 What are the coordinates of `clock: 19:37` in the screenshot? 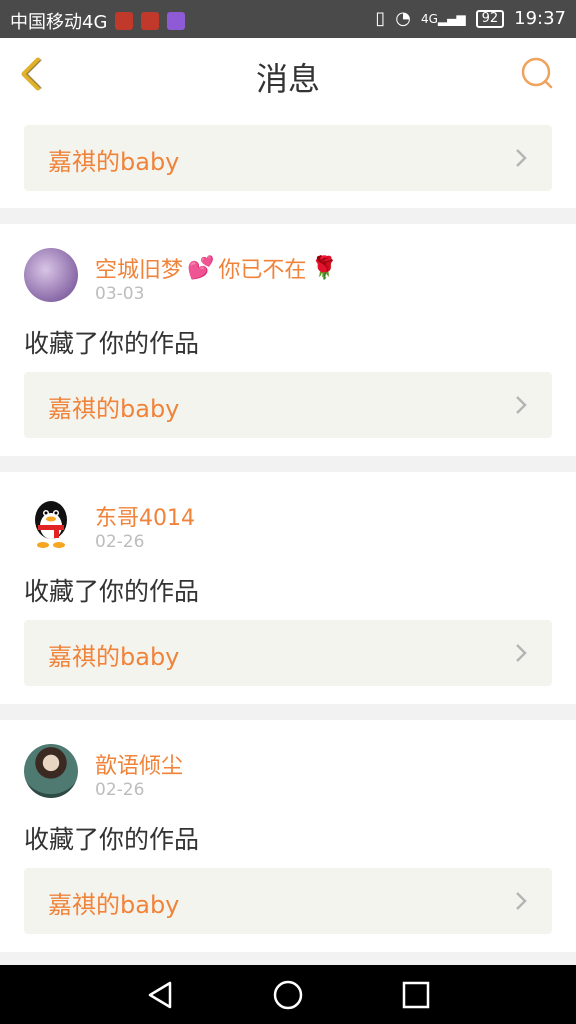 It's located at (540, 18).